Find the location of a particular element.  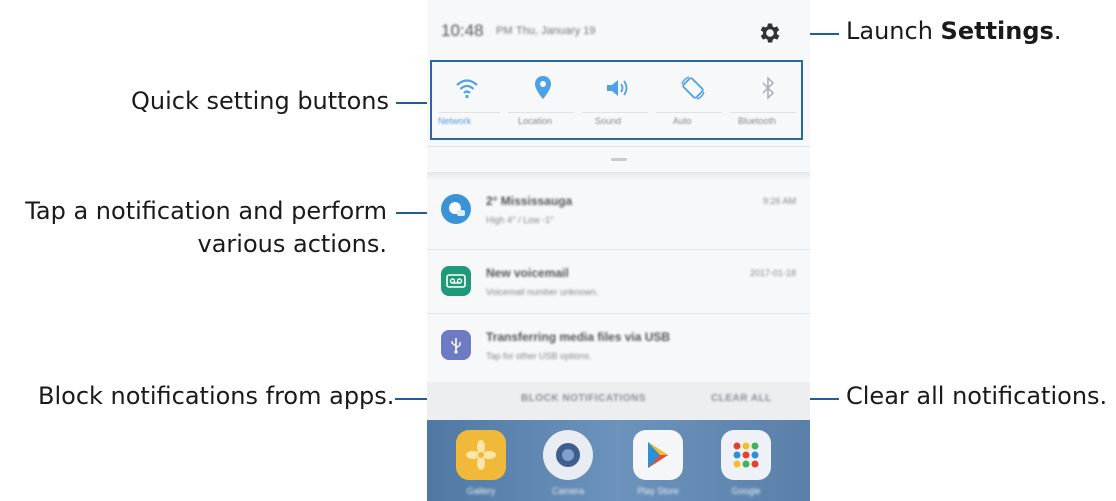

quick-settings-icons is located at coordinates (616, 88).